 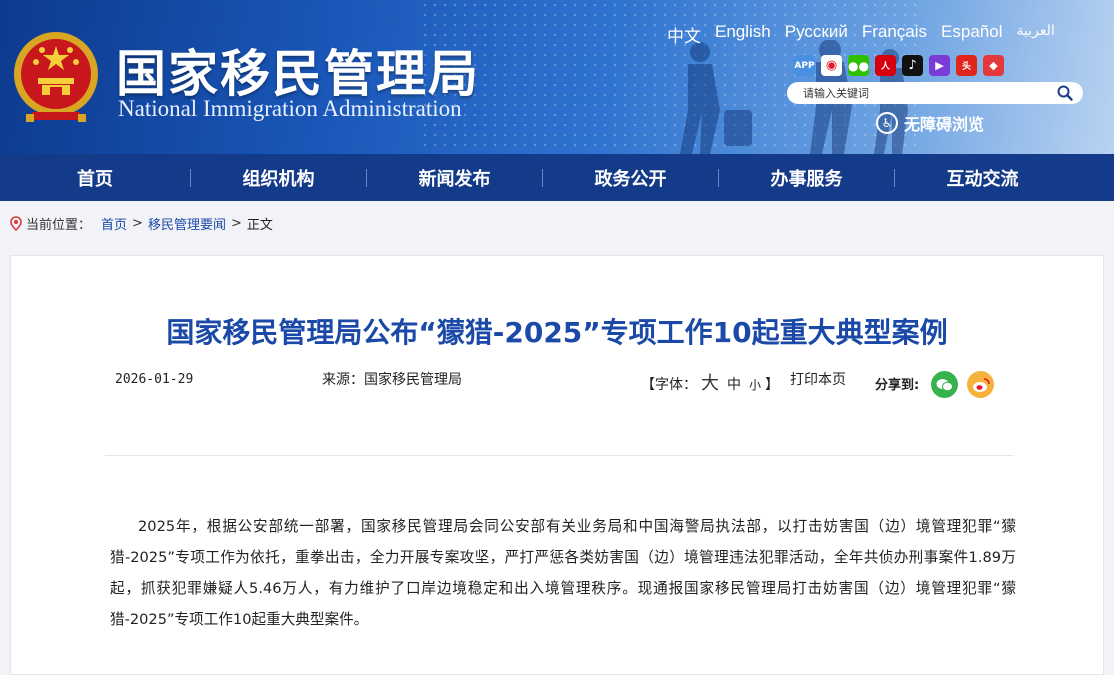 What do you see at coordinates (559, 455) in the screenshot?
I see `divider` at bounding box center [559, 455].